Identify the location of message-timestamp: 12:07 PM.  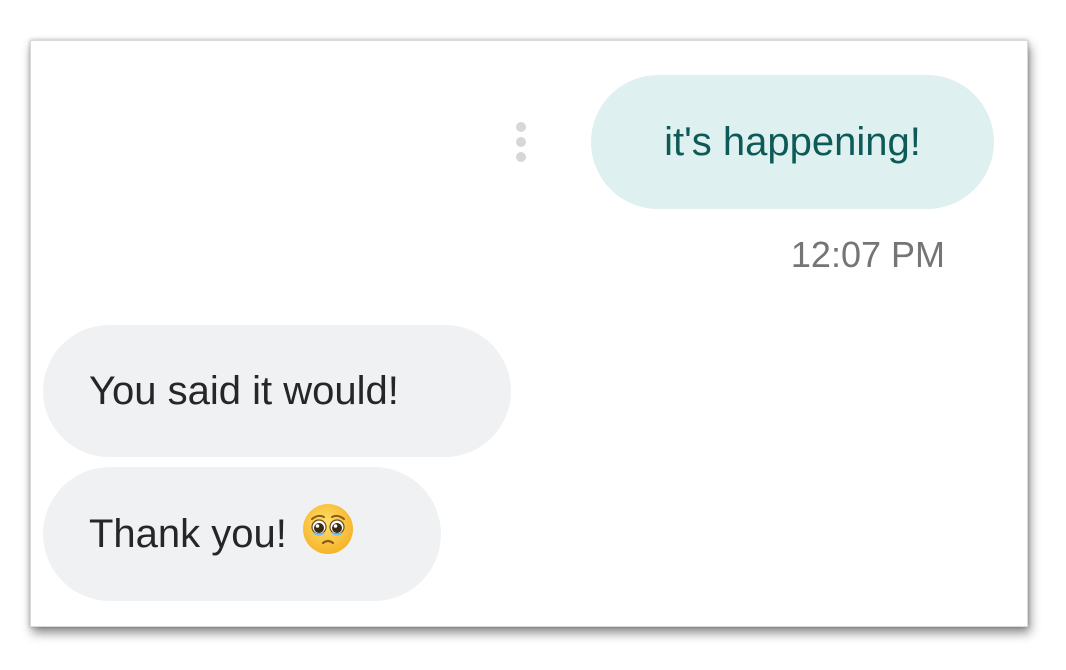
(867, 254).